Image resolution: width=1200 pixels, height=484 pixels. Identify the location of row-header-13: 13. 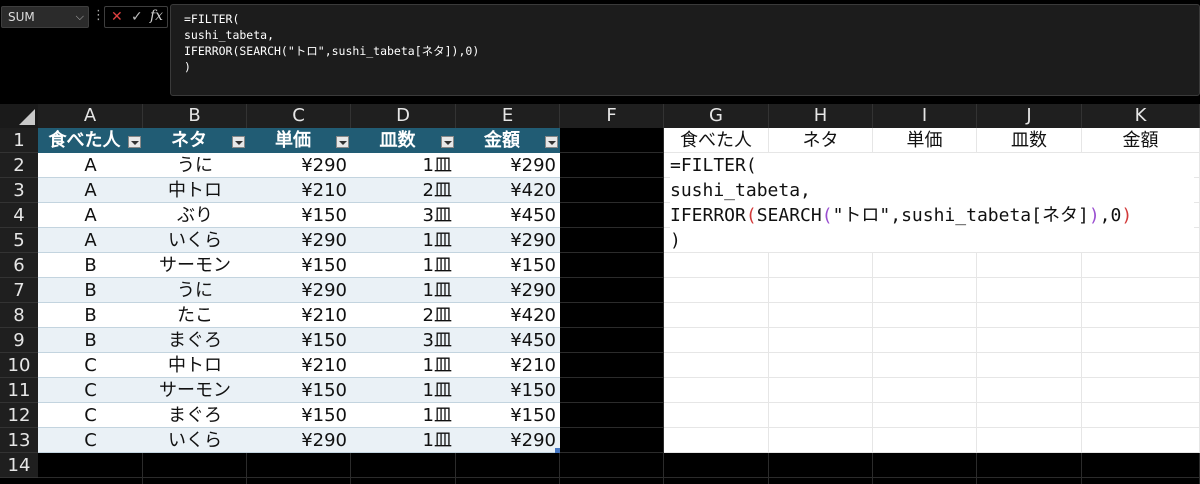
(19, 440).